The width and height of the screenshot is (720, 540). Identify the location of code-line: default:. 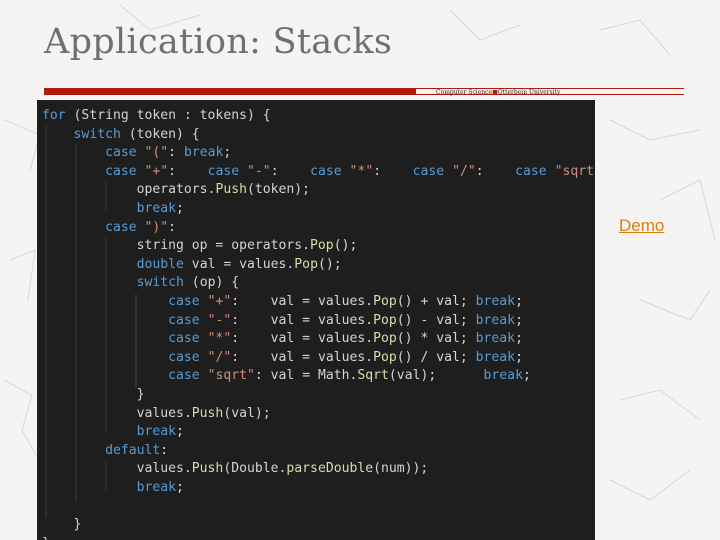
(318, 451).